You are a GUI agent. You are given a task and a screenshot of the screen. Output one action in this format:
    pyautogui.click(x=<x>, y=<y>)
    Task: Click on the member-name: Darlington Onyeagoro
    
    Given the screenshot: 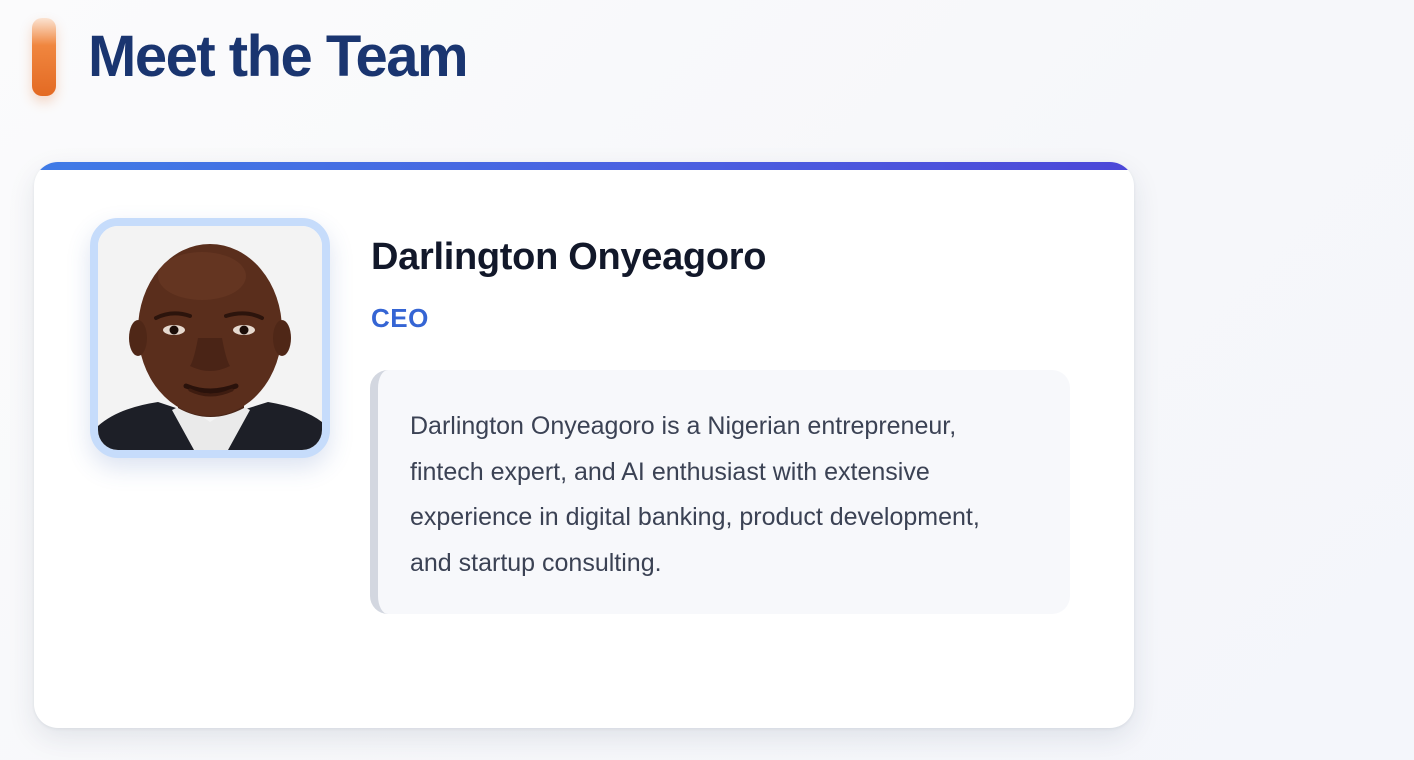 What is the action you would take?
    pyautogui.click(x=569, y=257)
    